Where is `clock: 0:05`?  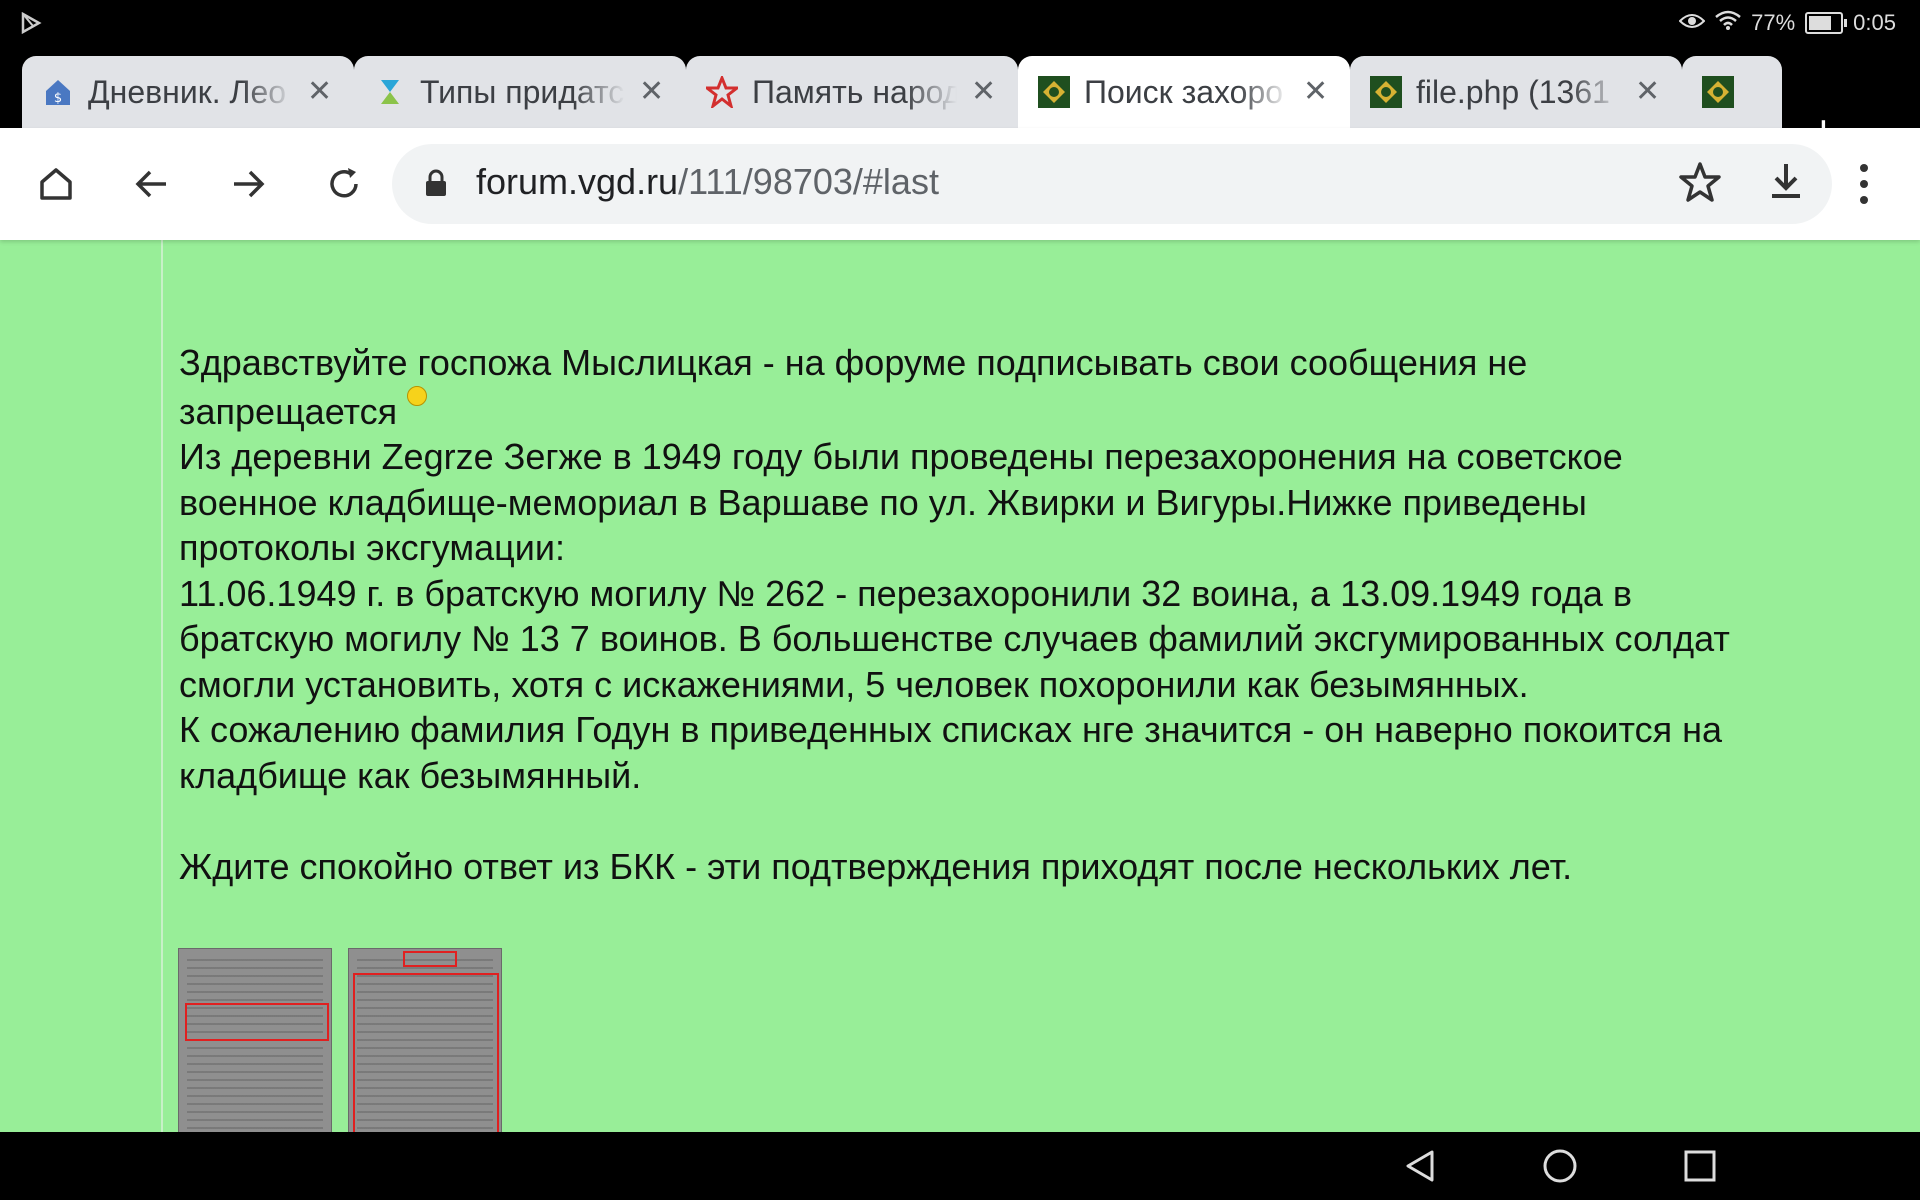
clock: 0:05 is located at coordinates (1874, 22).